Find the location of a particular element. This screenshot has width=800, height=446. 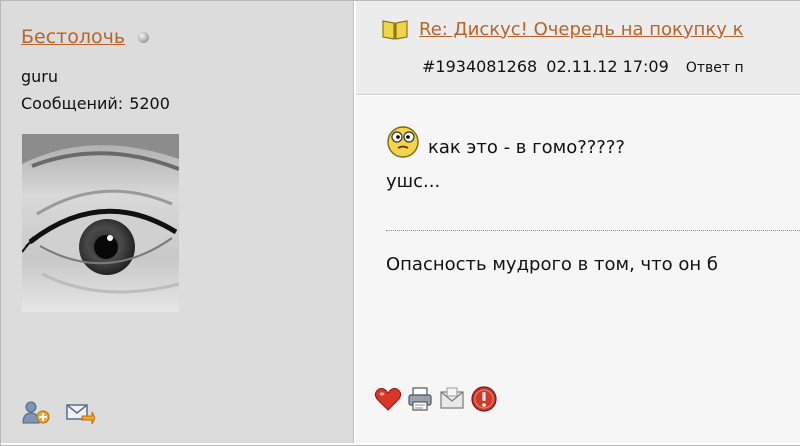

avatar-image is located at coordinates (100, 223).